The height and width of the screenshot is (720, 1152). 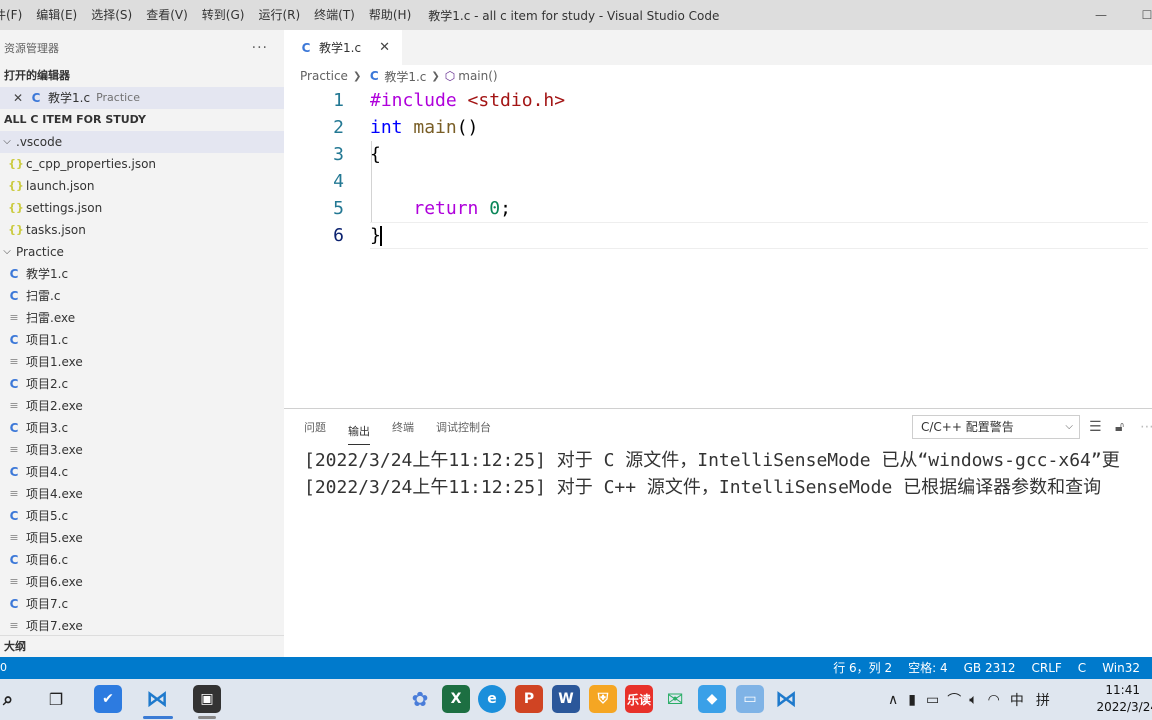 What do you see at coordinates (405, 76) in the screenshot?
I see `breadcrumb-file: 教学1.c` at bounding box center [405, 76].